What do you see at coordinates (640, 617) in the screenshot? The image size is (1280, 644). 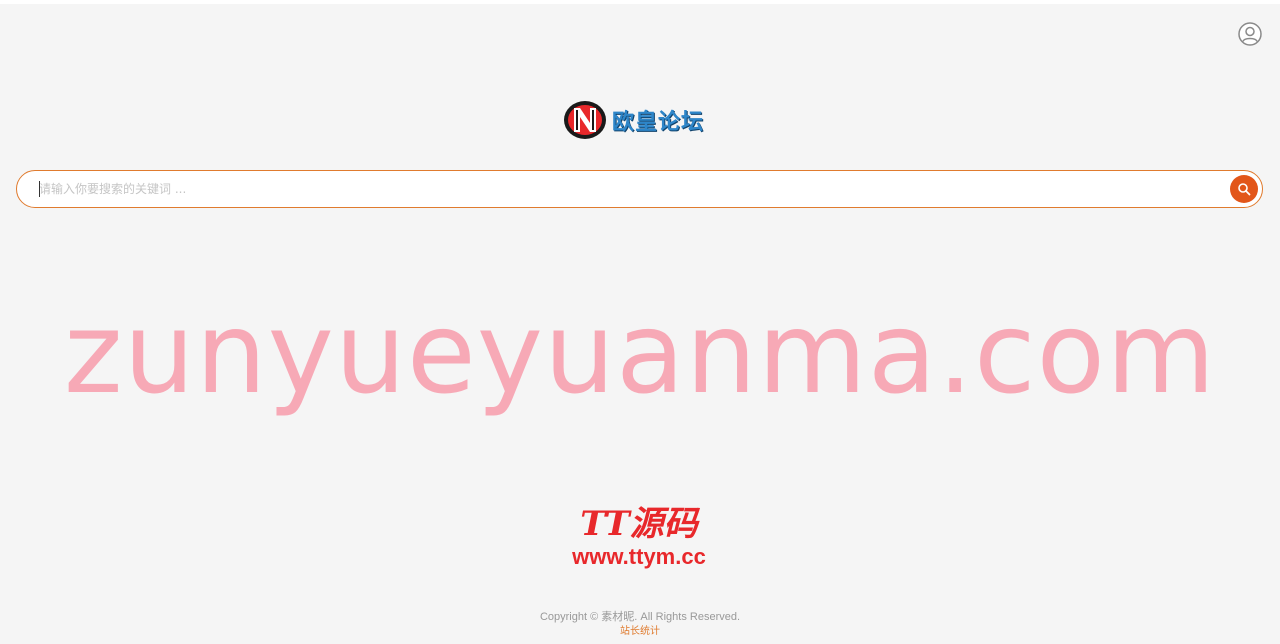 I see `copyright-text: Copyright © 素材昵. All Rights Reserved.` at bounding box center [640, 617].